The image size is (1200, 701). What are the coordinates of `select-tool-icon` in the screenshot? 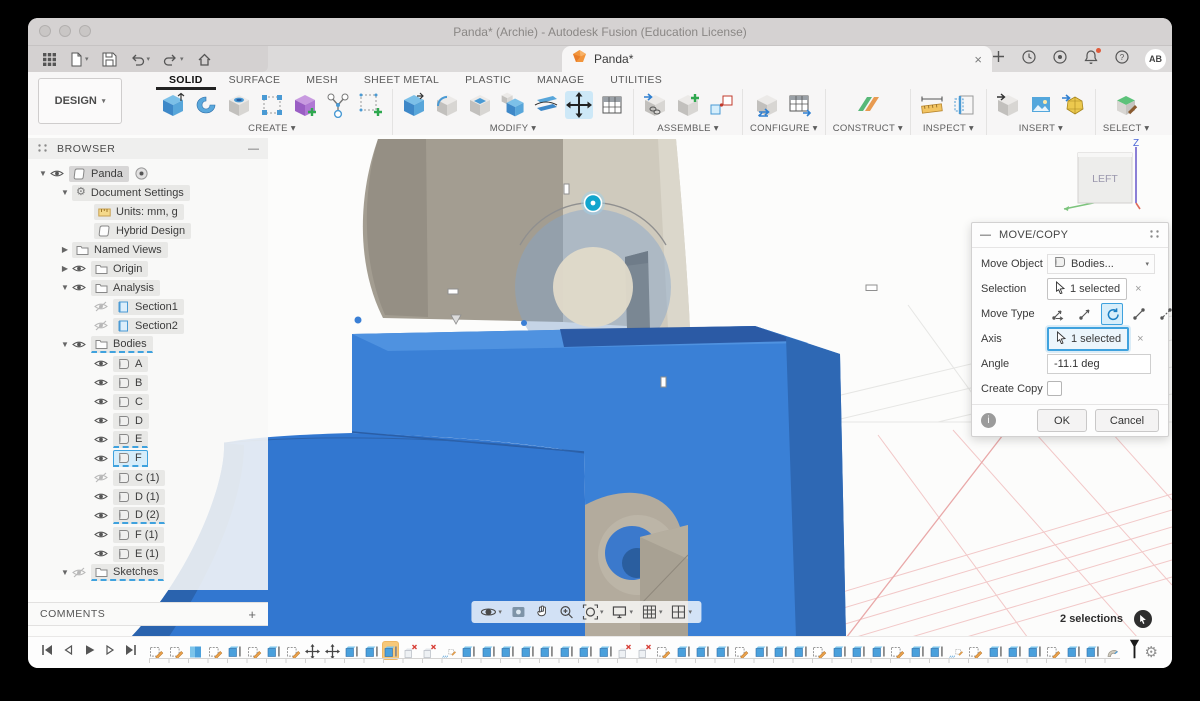 It's located at (1126, 105).